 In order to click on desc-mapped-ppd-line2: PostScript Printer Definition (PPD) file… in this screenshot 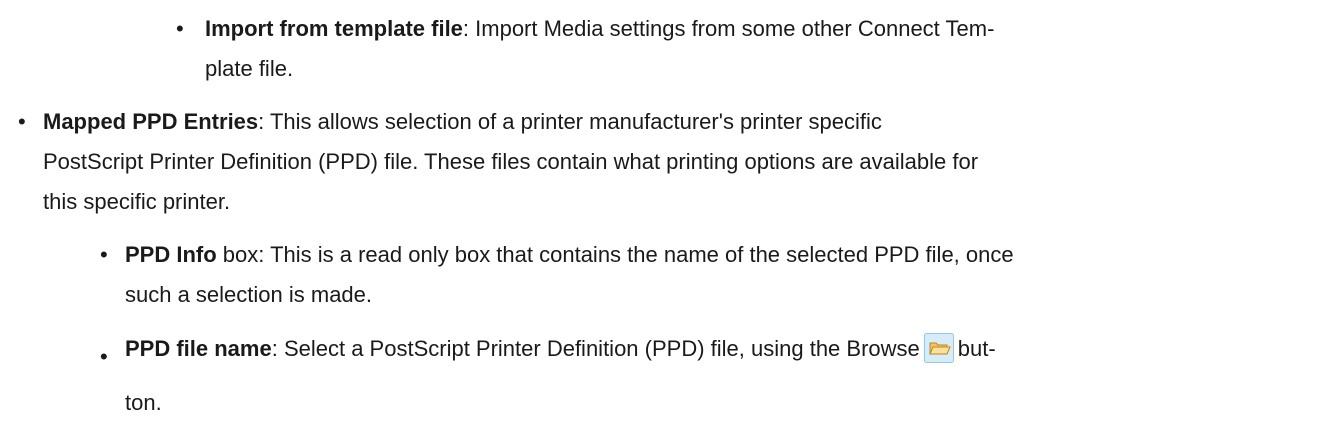, I will do `click(511, 161)`.